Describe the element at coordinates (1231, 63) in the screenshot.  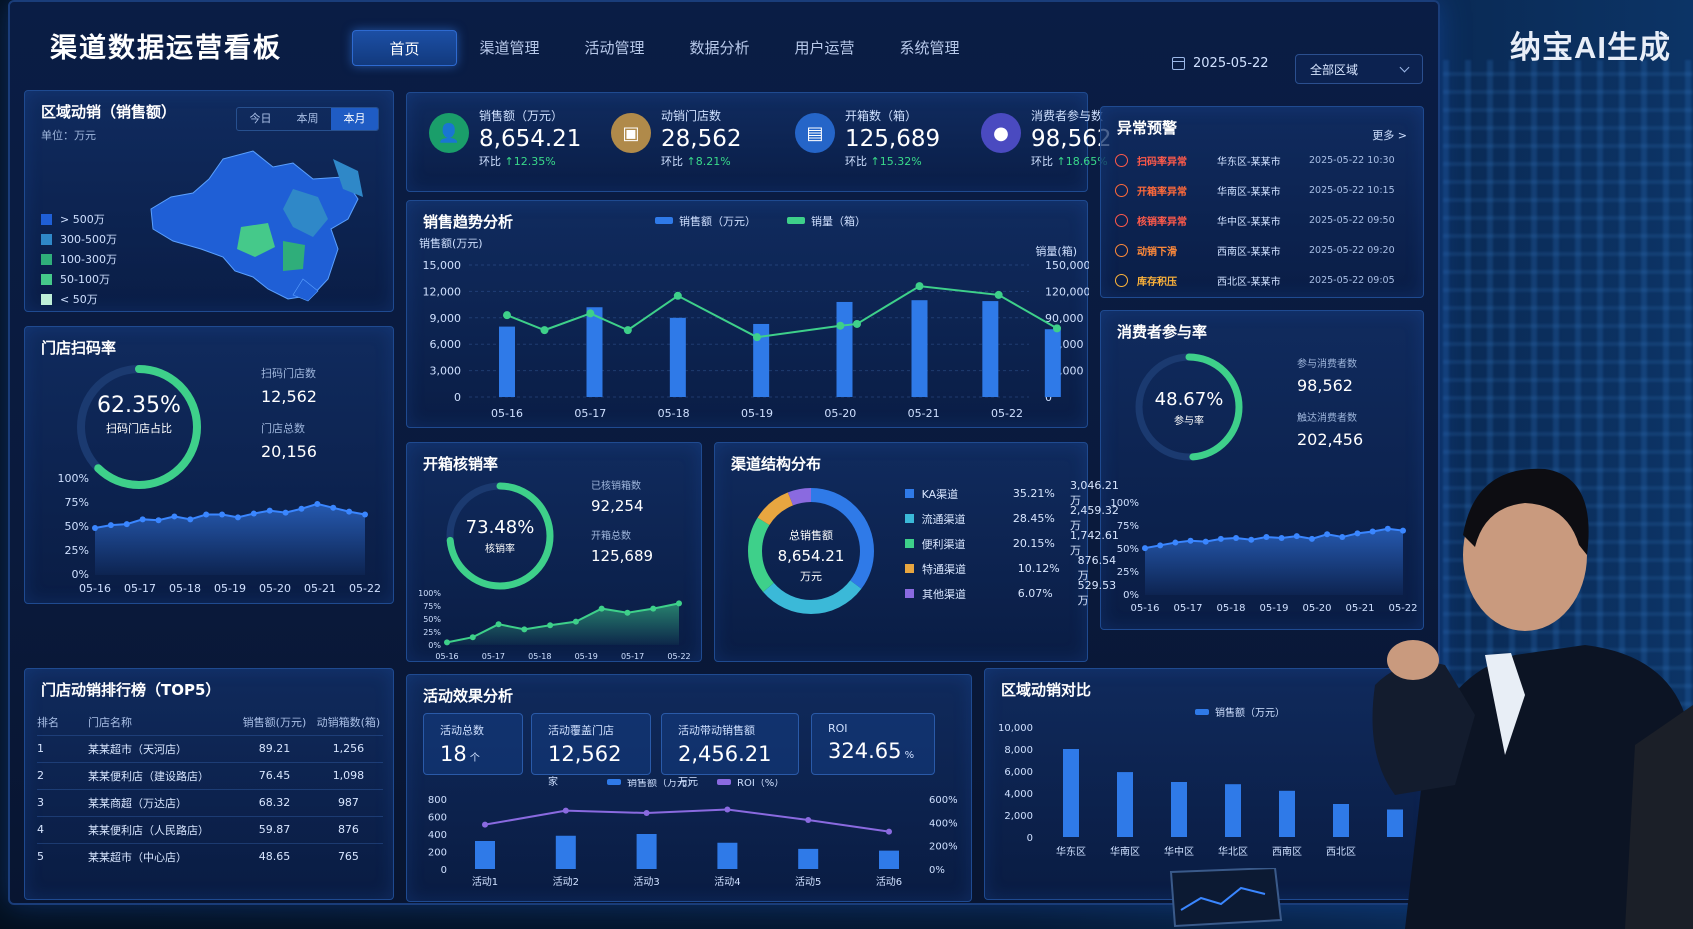
I see `date-text: 2025-05-22` at that location.